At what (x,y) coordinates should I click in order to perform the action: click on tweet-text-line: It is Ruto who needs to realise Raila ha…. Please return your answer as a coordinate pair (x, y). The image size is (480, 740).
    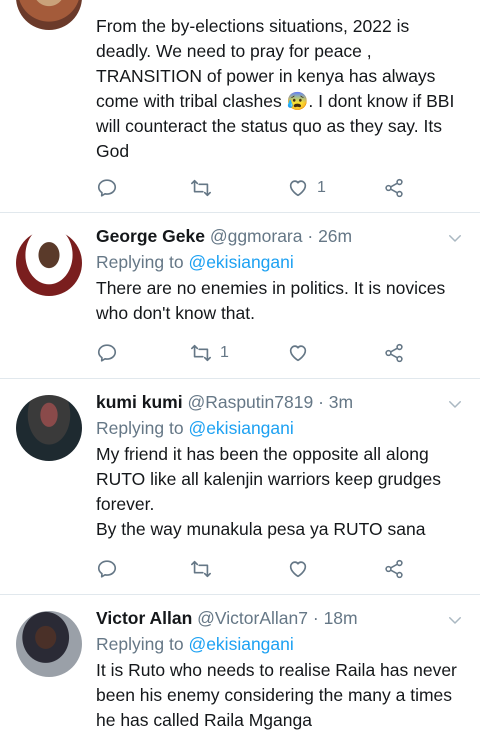
    Looking at the image, I should click on (276, 670).